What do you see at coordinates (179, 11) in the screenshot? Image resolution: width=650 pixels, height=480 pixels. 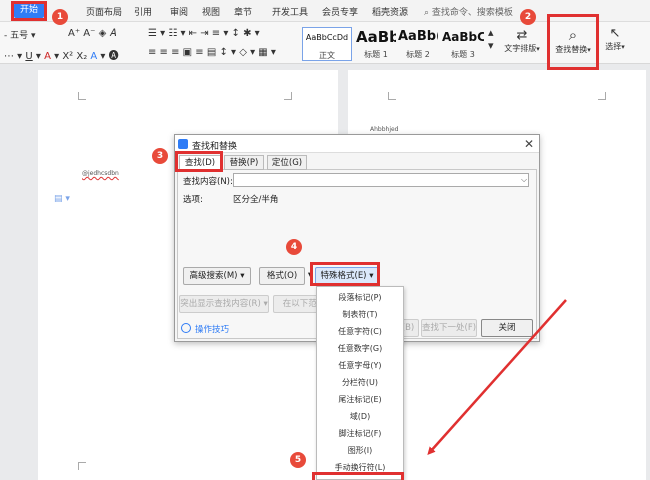 I see `menu-review: 审阅` at bounding box center [179, 11].